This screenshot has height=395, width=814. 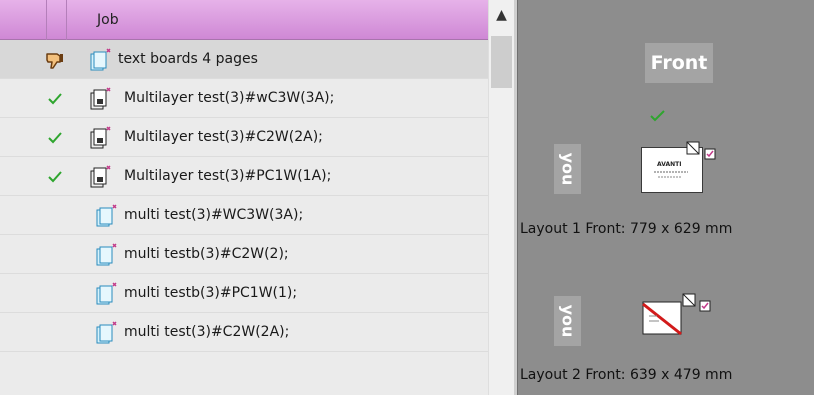 What do you see at coordinates (223, 137) in the screenshot?
I see `job-name: Multilayer test(3)#C2W(2A);` at bounding box center [223, 137].